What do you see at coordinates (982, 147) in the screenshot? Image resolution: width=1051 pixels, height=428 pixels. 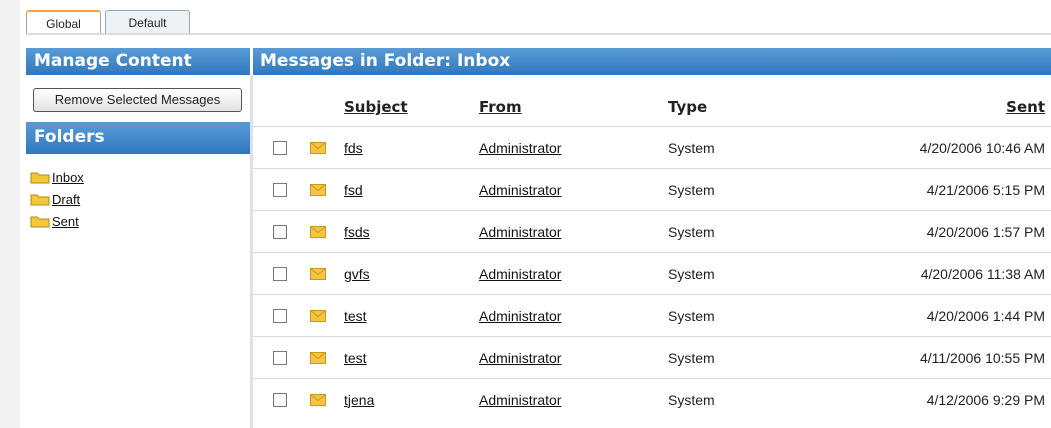 I see `sent-cell: 4/20/2006 10:46 AM` at bounding box center [982, 147].